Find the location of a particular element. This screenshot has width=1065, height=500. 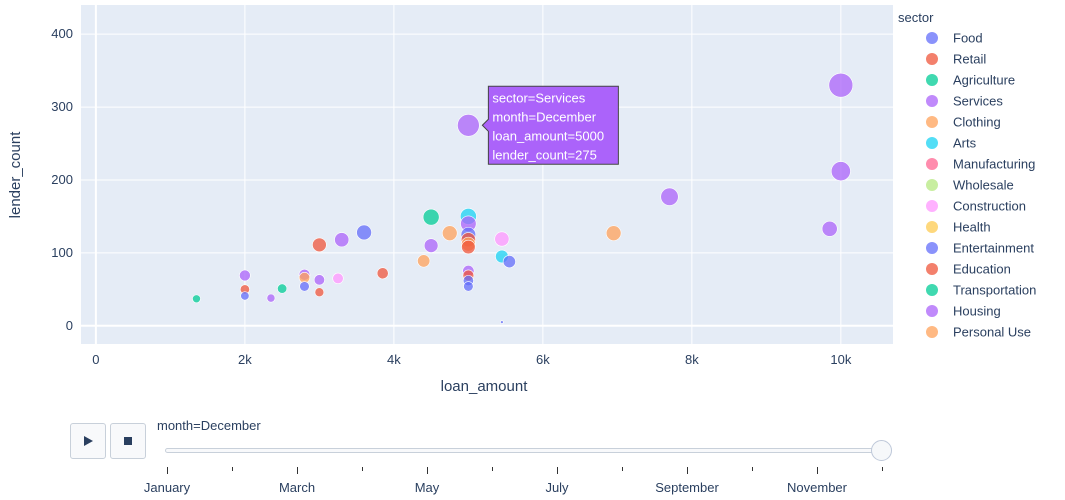

stop-button is located at coordinates (128, 441).